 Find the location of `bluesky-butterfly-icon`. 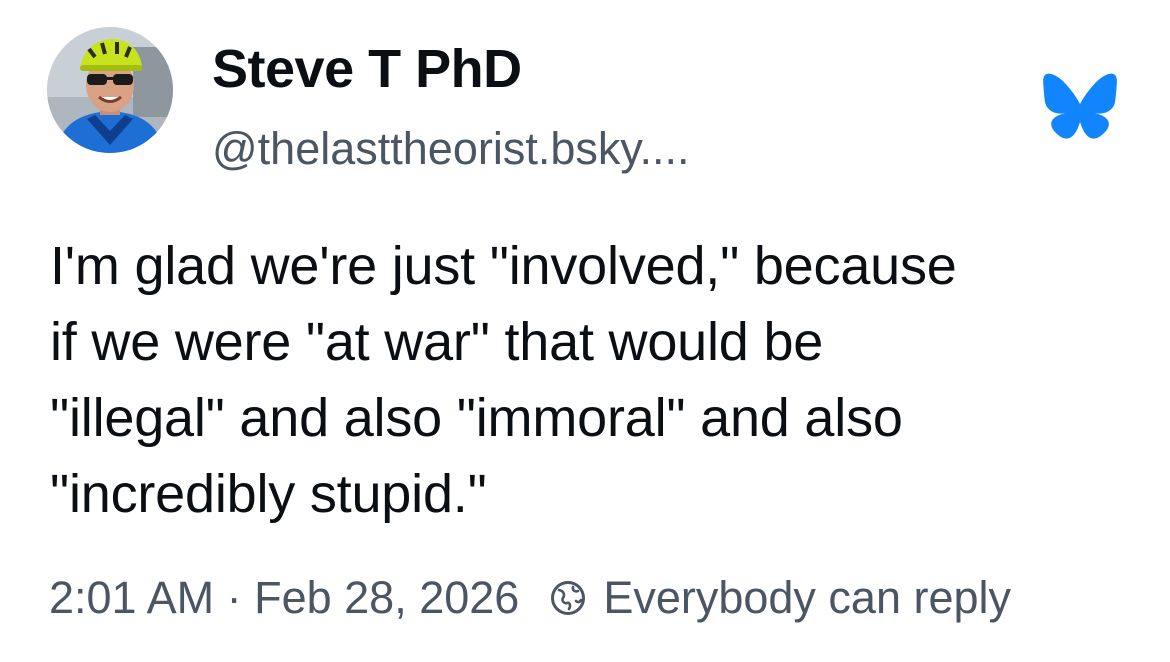

bluesky-butterfly-icon is located at coordinates (1080, 106).